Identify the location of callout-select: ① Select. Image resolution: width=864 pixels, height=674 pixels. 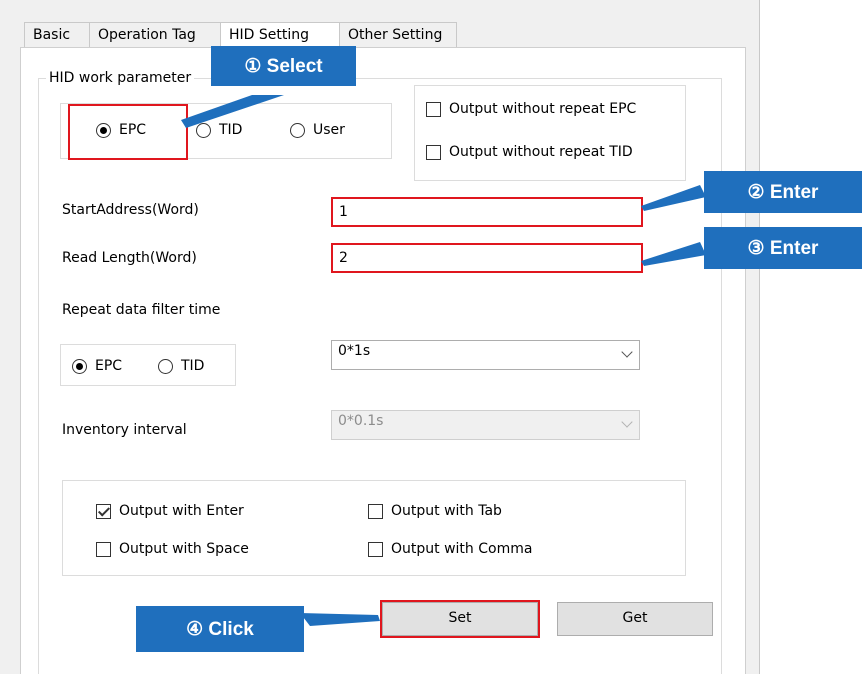
(283, 66).